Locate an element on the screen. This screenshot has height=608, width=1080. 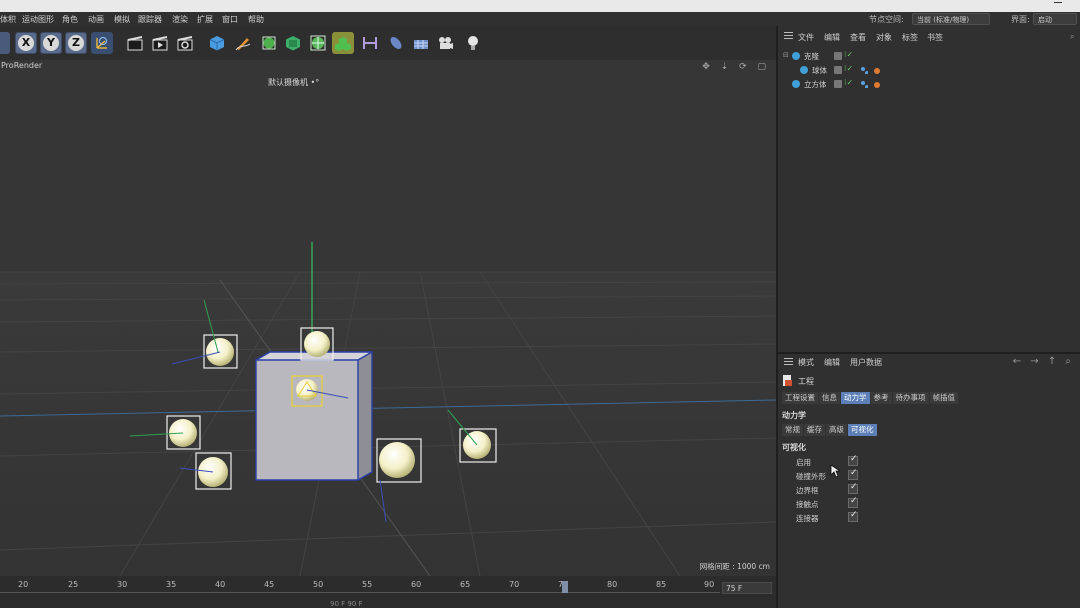
section-title-dynamics: 动力学 is located at coordinates (794, 415).